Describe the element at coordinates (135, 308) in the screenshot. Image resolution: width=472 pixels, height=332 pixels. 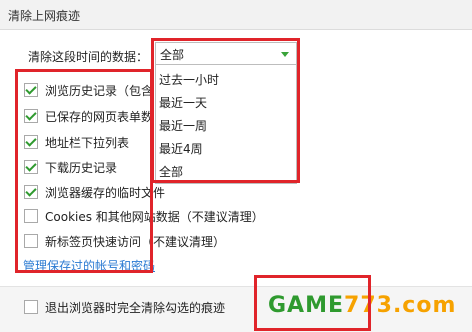
I see `checkbox-label-clear-on-exit: 退出浏览器时完全清除勾选的痕迹` at that location.